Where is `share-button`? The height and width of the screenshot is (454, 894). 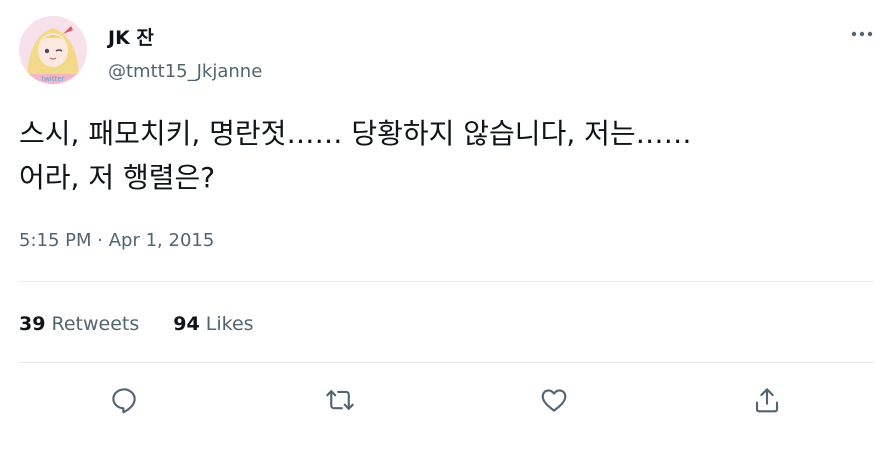
share-button is located at coordinates (767, 400).